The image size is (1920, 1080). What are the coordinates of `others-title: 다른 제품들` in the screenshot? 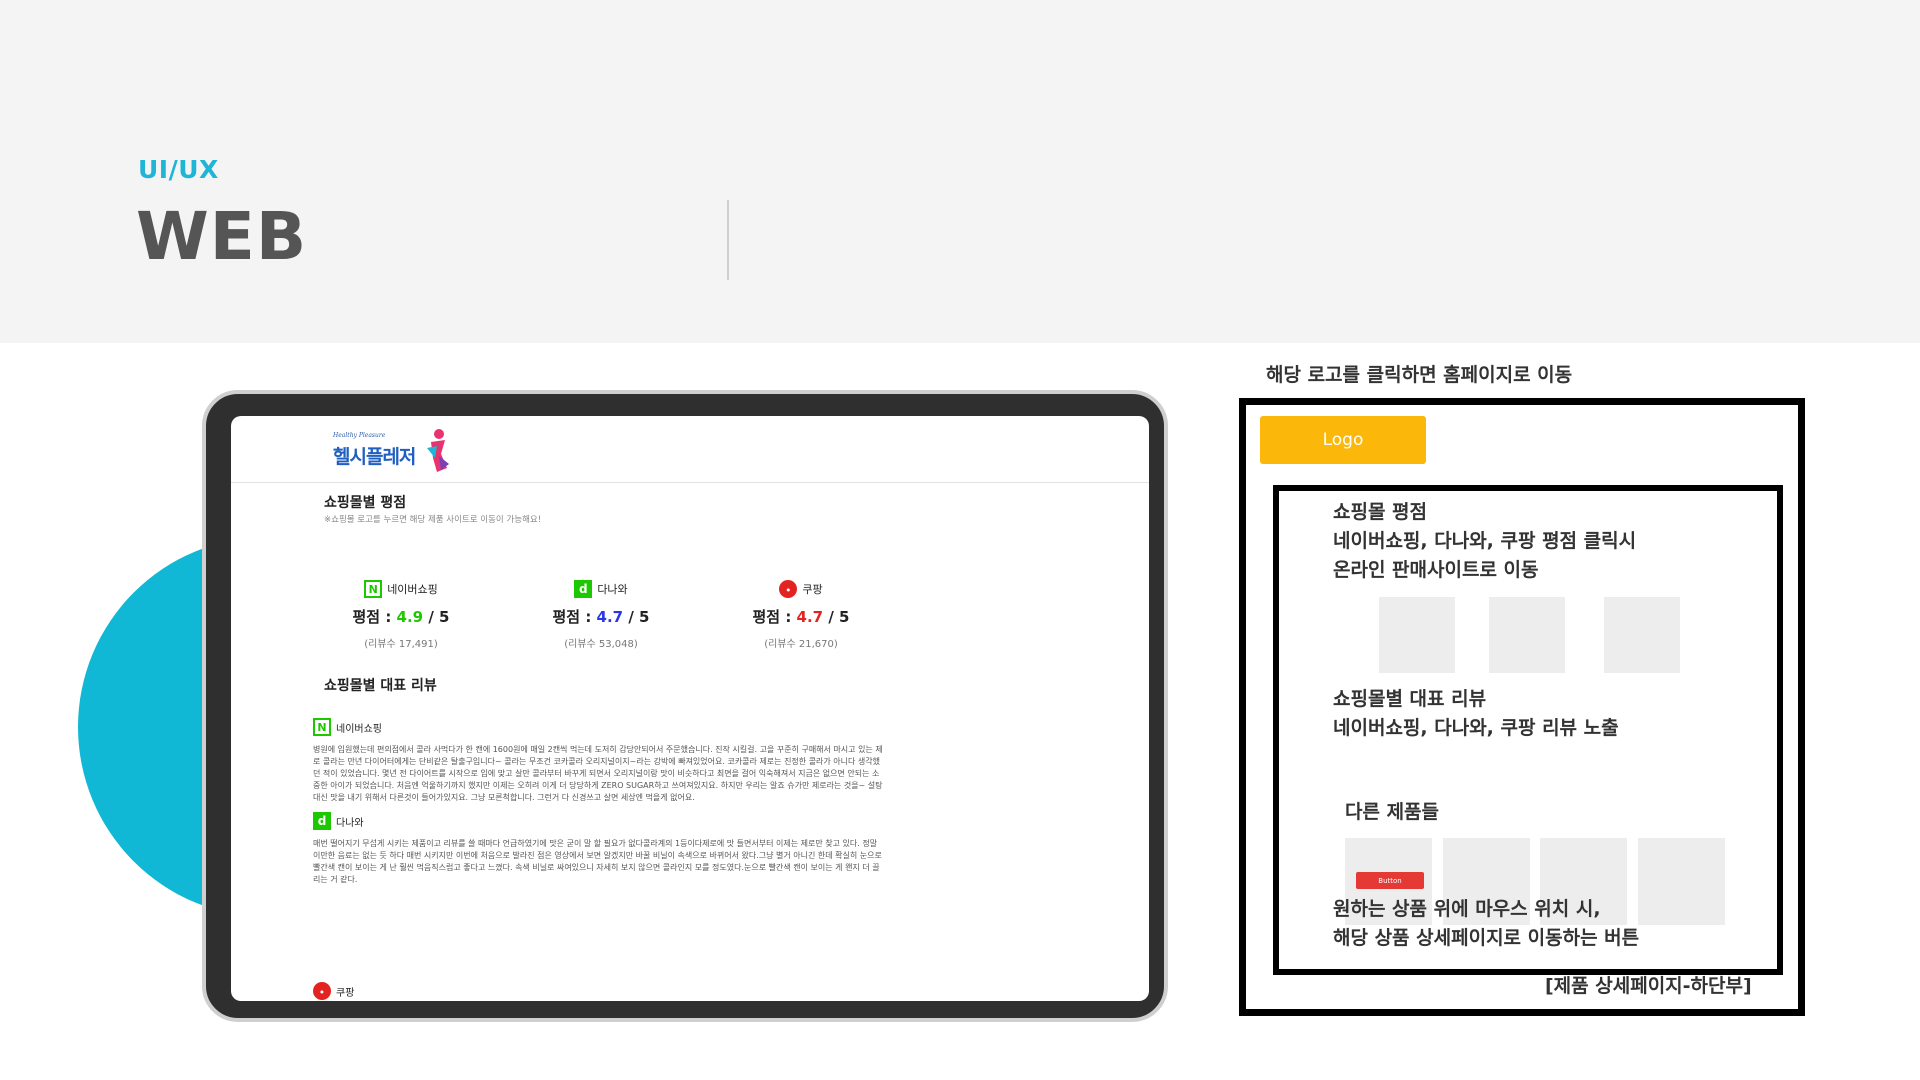 It's located at (1392, 812).